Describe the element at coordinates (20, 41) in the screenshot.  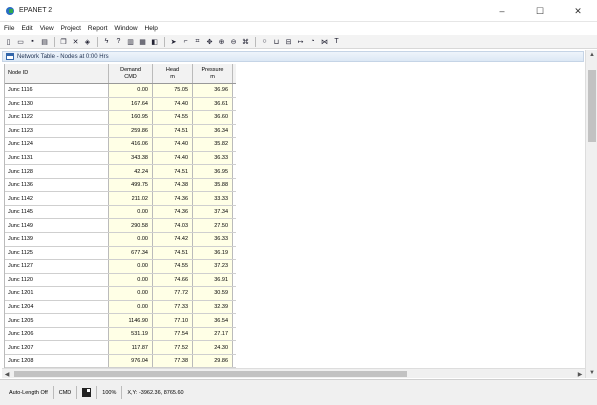
I see `open-folder-icon: ▭` at that location.